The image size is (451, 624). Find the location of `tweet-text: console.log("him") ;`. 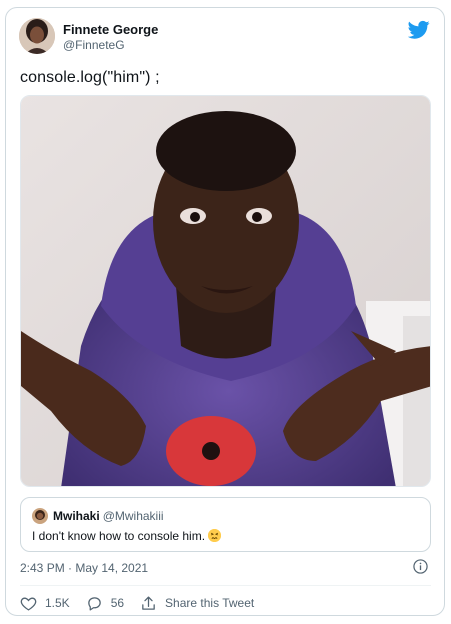

tweet-text: console.log("him") ; is located at coordinates (90, 77).